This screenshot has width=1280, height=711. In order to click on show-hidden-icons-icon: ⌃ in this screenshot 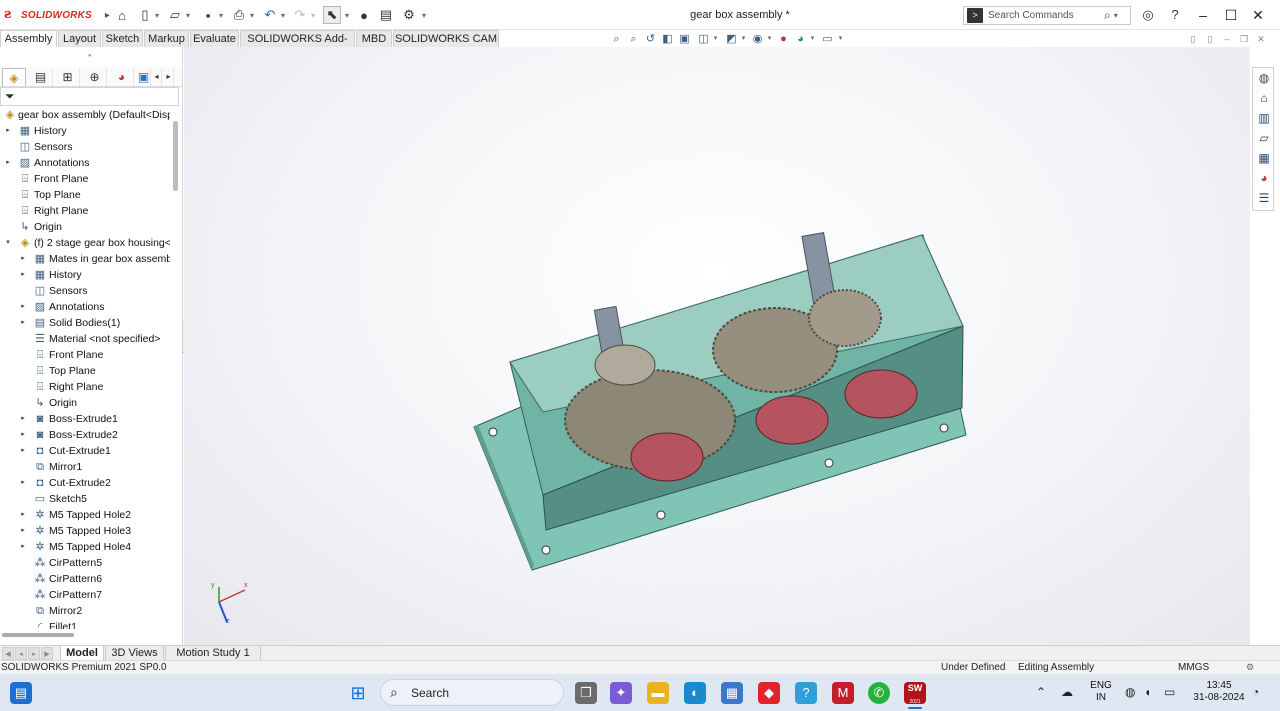, I will do `click(1041, 692)`.